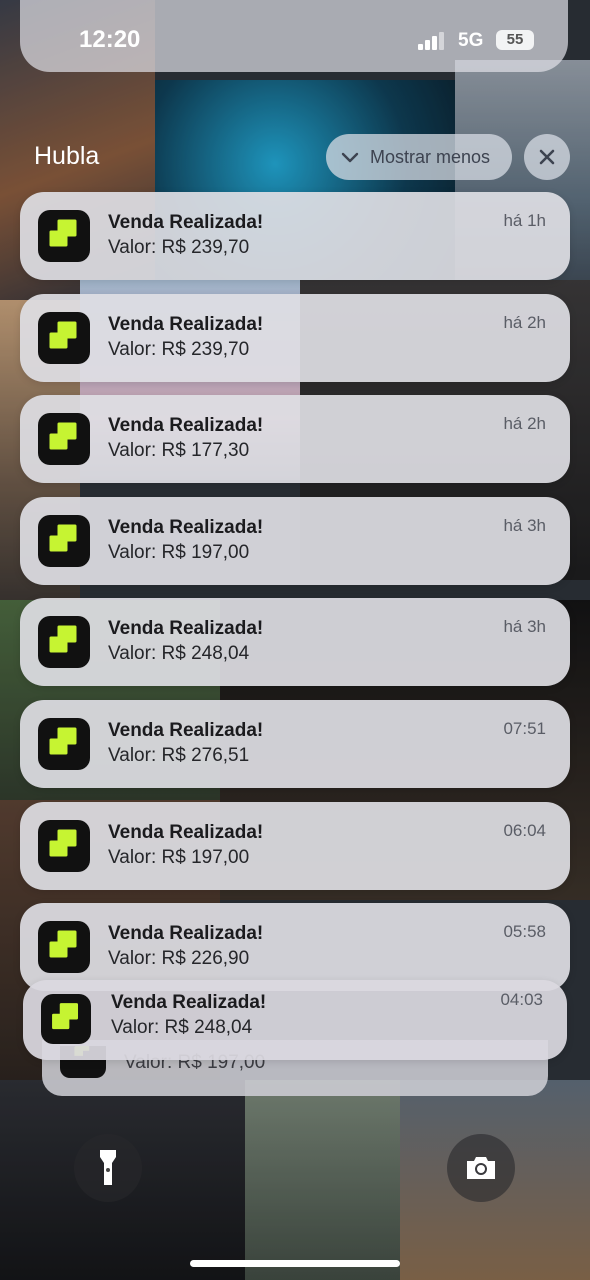 Image resolution: width=590 pixels, height=1280 pixels. What do you see at coordinates (524, 728) in the screenshot?
I see `notification-time: 07:51` at bounding box center [524, 728].